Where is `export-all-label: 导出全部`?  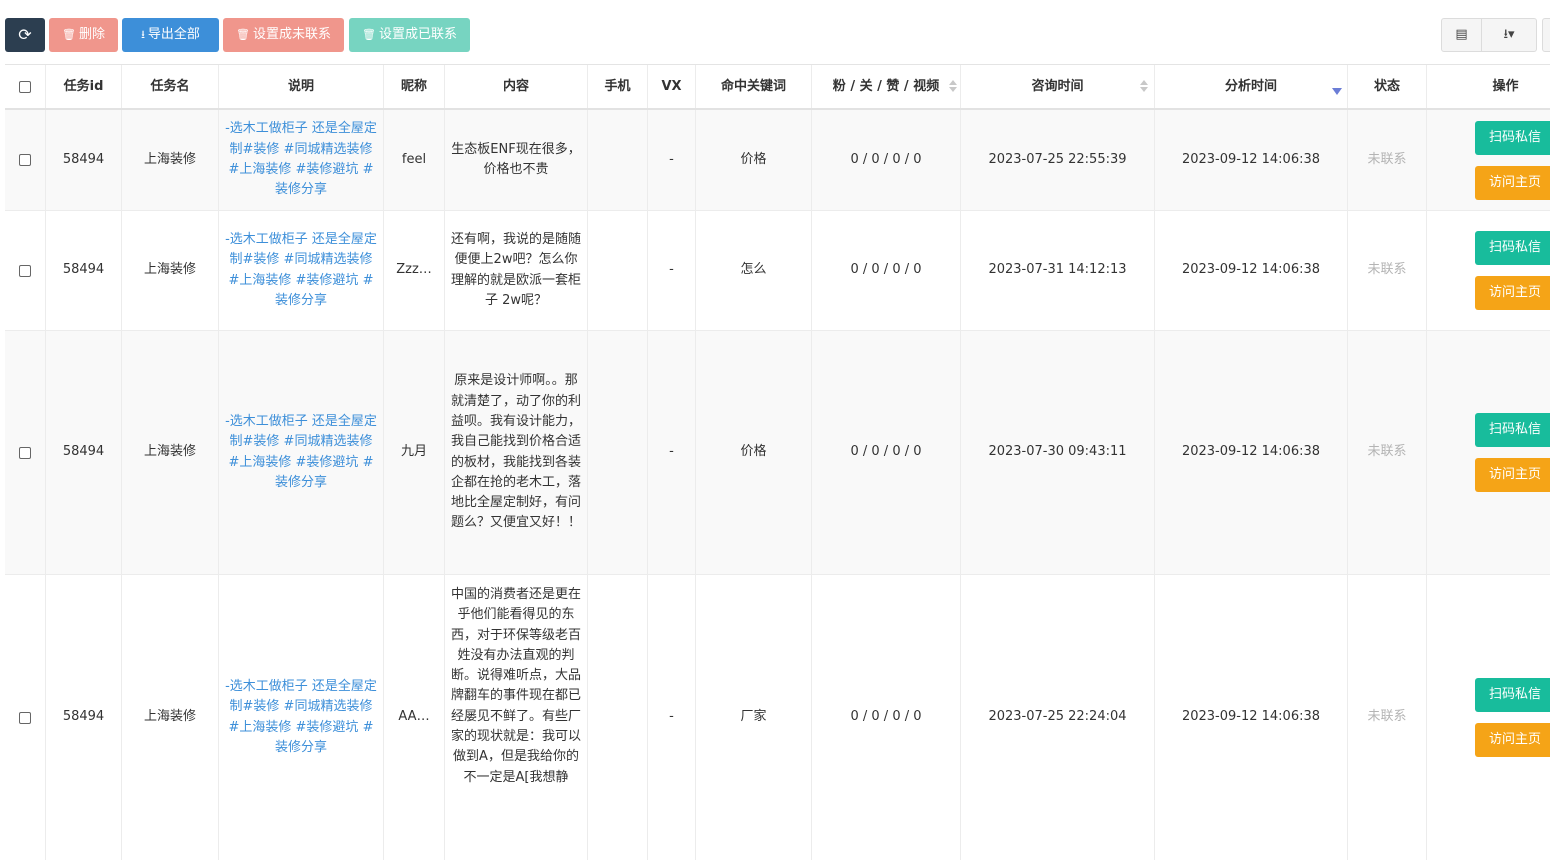
export-all-label: 导出全部 is located at coordinates (173, 34).